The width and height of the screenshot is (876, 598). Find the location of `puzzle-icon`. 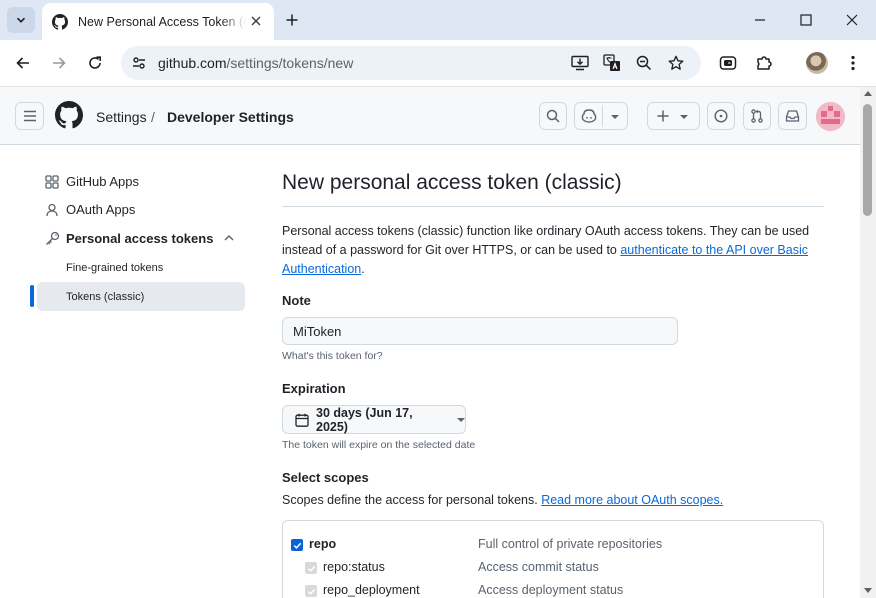

puzzle-icon is located at coordinates (764, 63).